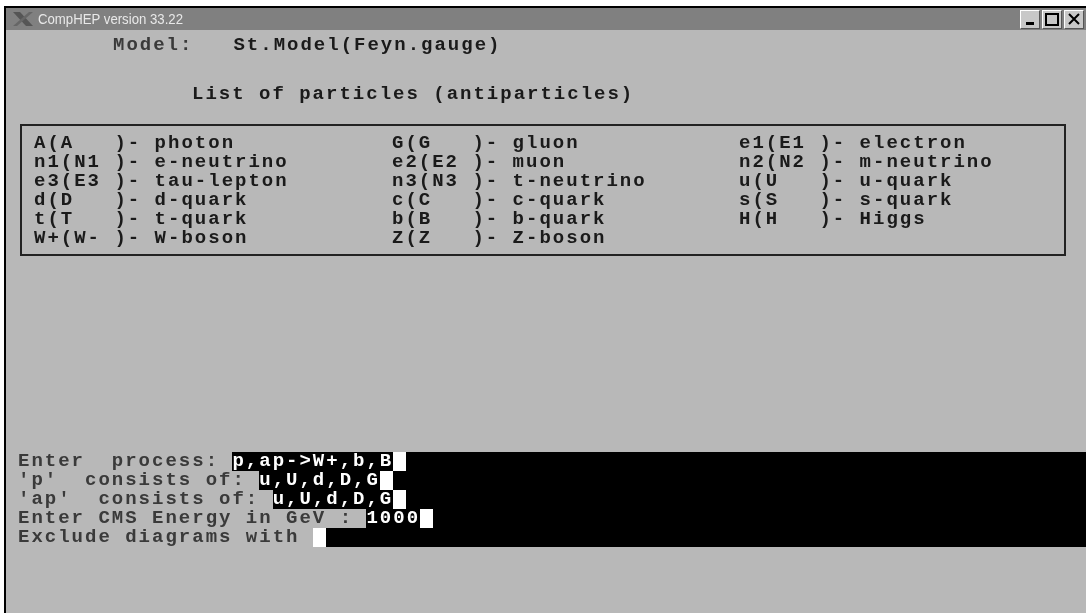 This screenshot has height=613, width=1086. What do you see at coordinates (486, 143) in the screenshot?
I see `particle-entry: G(G )- gluon` at bounding box center [486, 143].